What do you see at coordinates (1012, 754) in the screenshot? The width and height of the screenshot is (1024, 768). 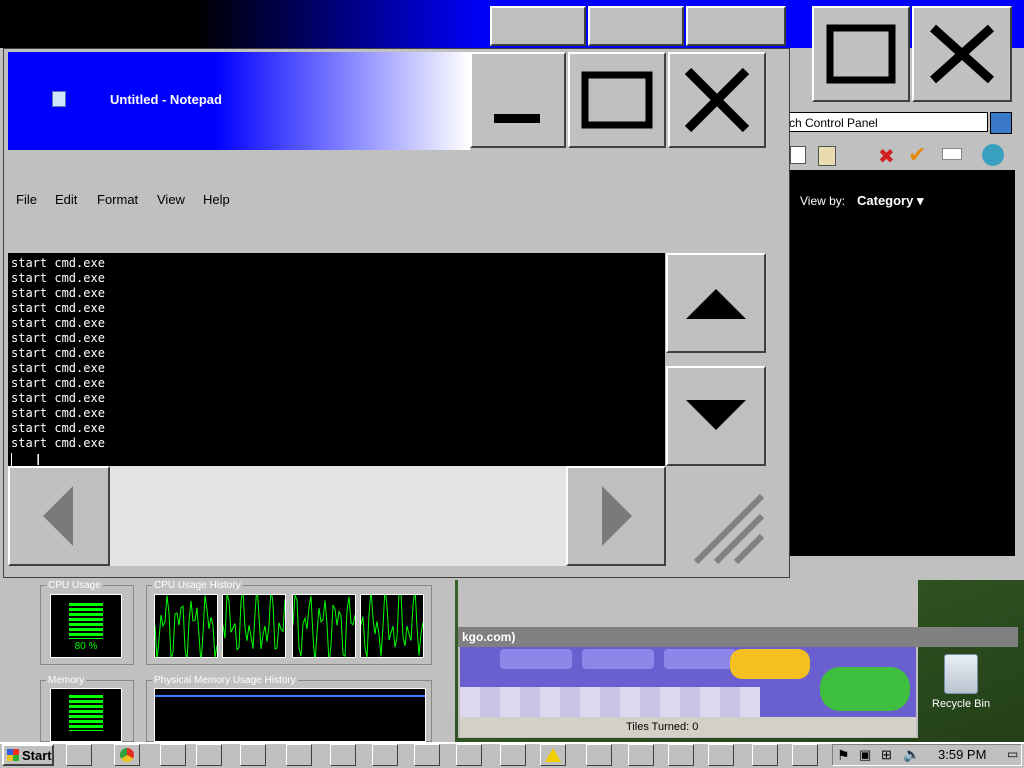 I see `desktop-icon: ▭` at bounding box center [1012, 754].